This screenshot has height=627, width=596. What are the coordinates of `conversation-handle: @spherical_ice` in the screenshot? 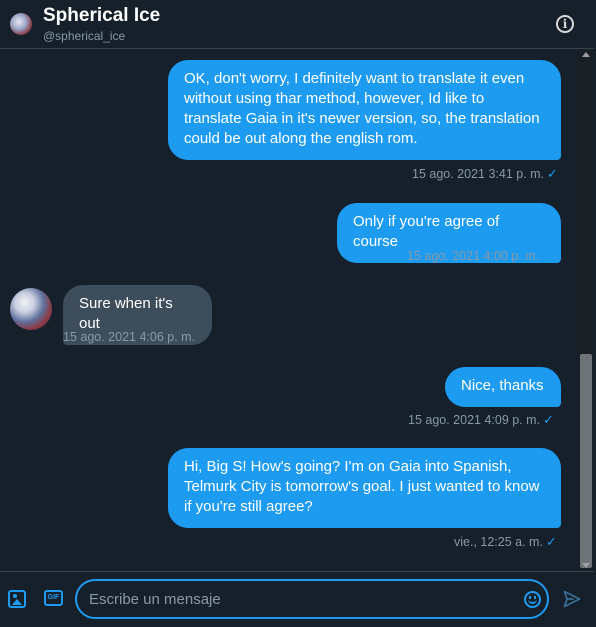 It's located at (84, 36).